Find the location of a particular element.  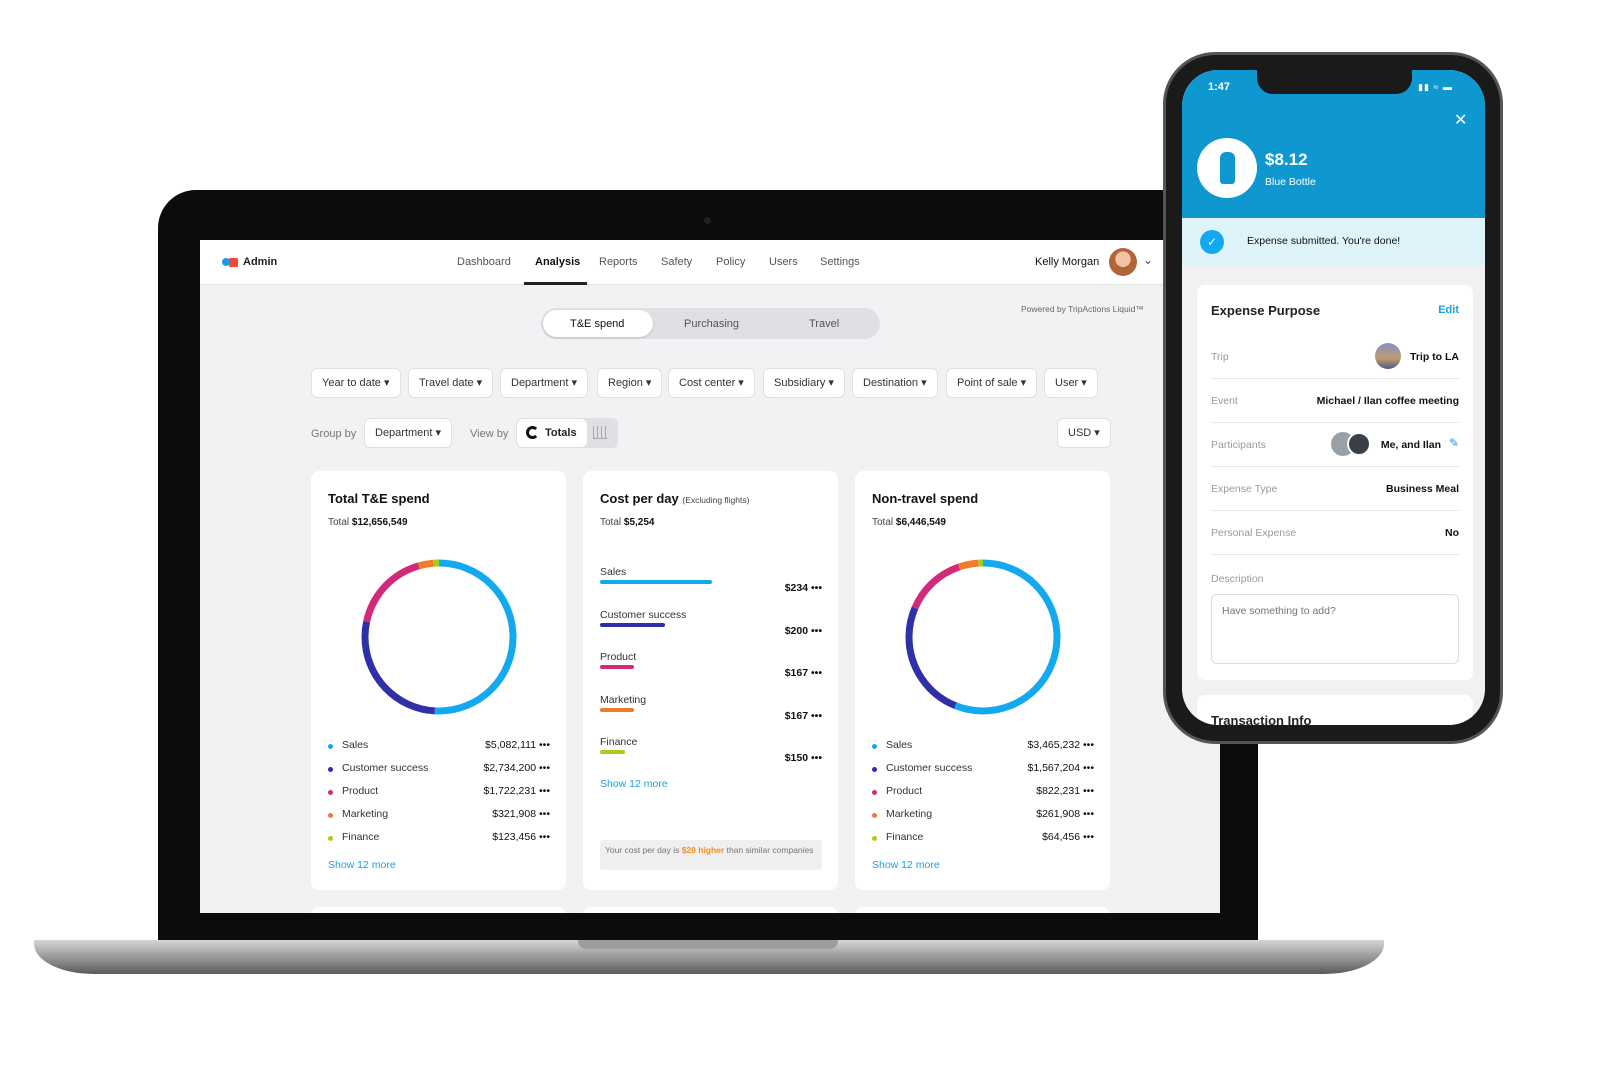

legend-label: Finance is located at coordinates (361, 837).